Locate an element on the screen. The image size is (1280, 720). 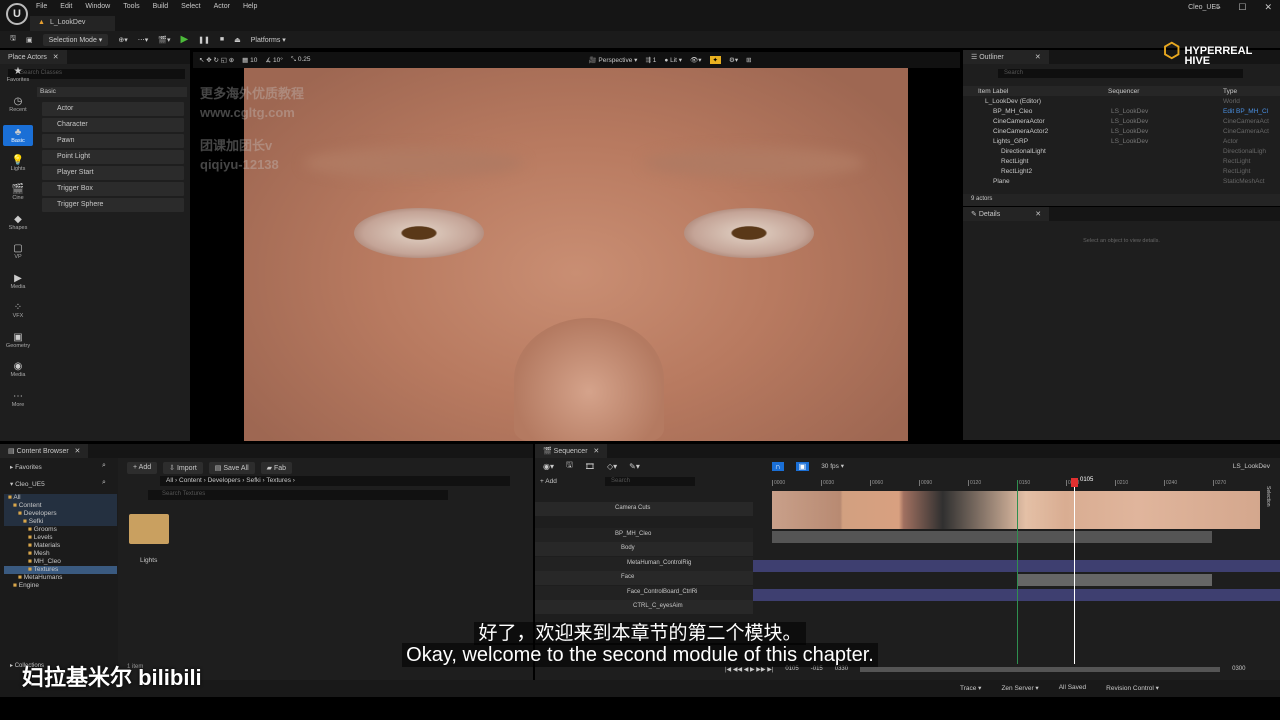
folder-grooms: ■ Grooms is located at coordinates (60, 530).